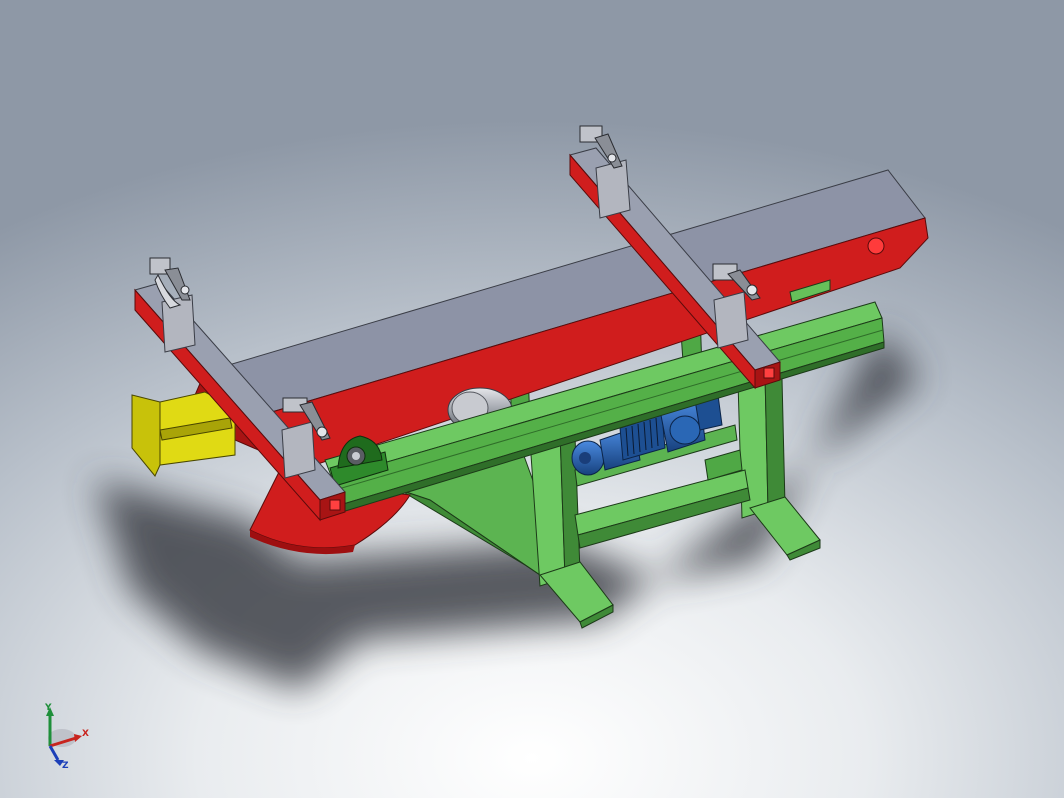  I want to click on z-axis, so click(54, 753).